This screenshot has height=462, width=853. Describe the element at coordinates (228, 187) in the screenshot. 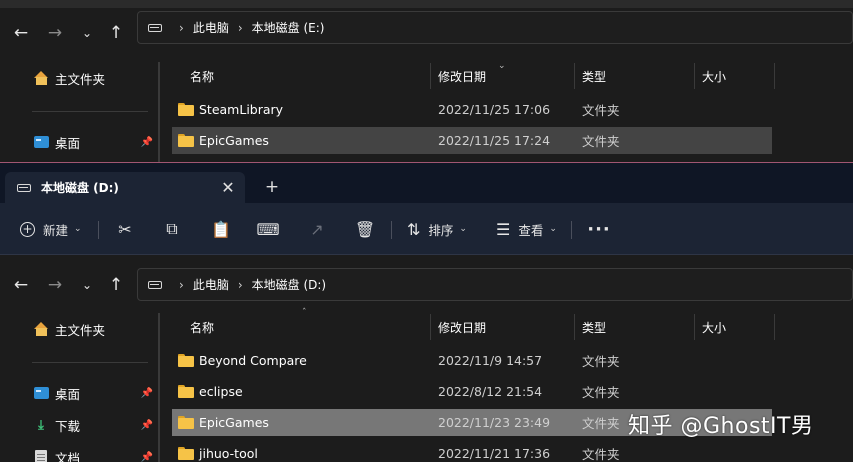

I see `close-icon: ✕` at that location.